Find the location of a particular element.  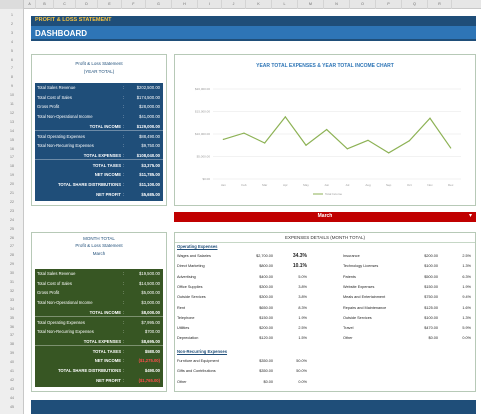

column-header-r: R is located at coordinates (440, 4).